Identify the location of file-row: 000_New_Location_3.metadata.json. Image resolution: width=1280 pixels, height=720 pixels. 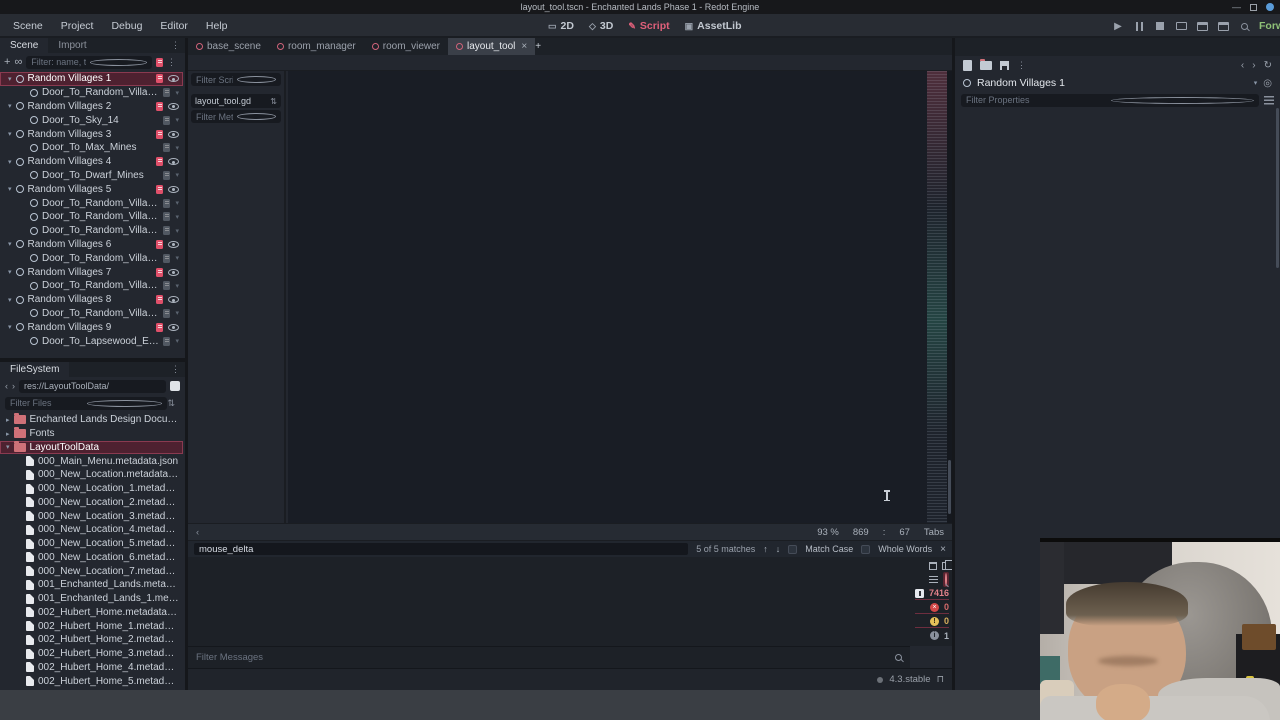
(91, 516).